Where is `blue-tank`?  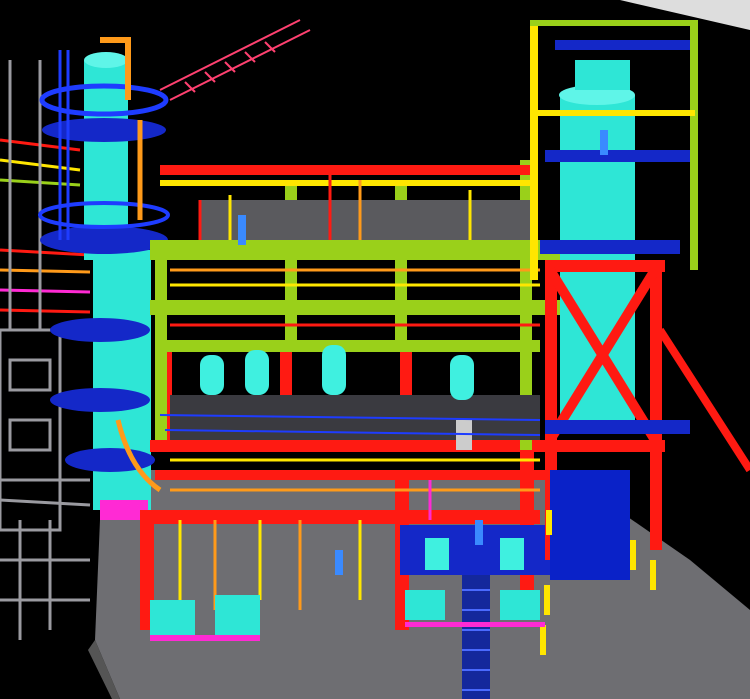 blue-tank is located at coordinates (590, 525).